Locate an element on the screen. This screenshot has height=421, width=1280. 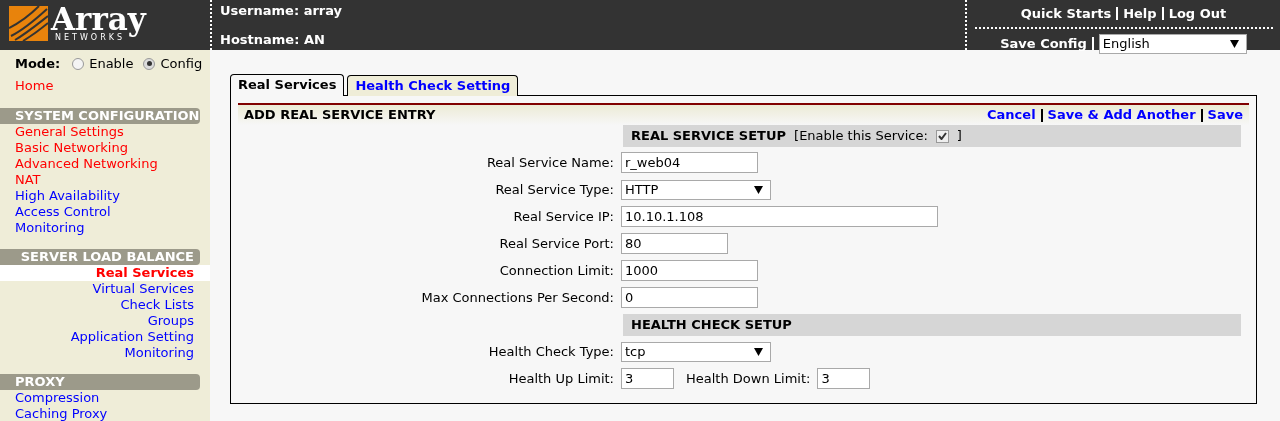
enable-label: [Enable this Service: is located at coordinates (861, 136).